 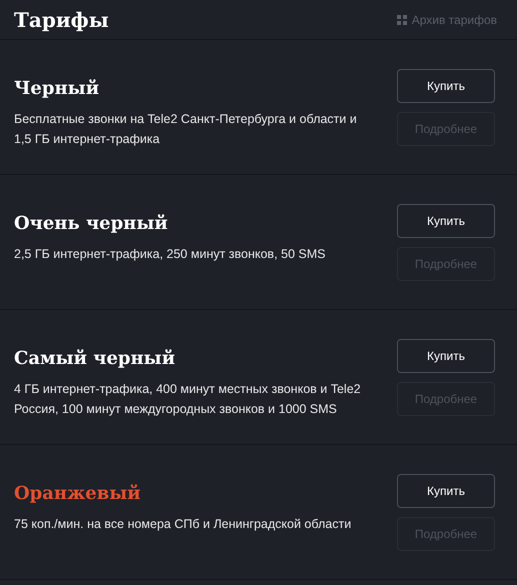 What do you see at coordinates (170, 254) in the screenshot?
I see `tariff-description: 2,5 ГБ интернет-трафика, 250 минут звонков, 50 SMS` at bounding box center [170, 254].